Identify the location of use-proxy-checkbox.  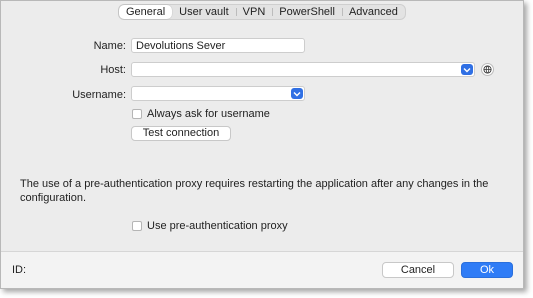
(137, 226).